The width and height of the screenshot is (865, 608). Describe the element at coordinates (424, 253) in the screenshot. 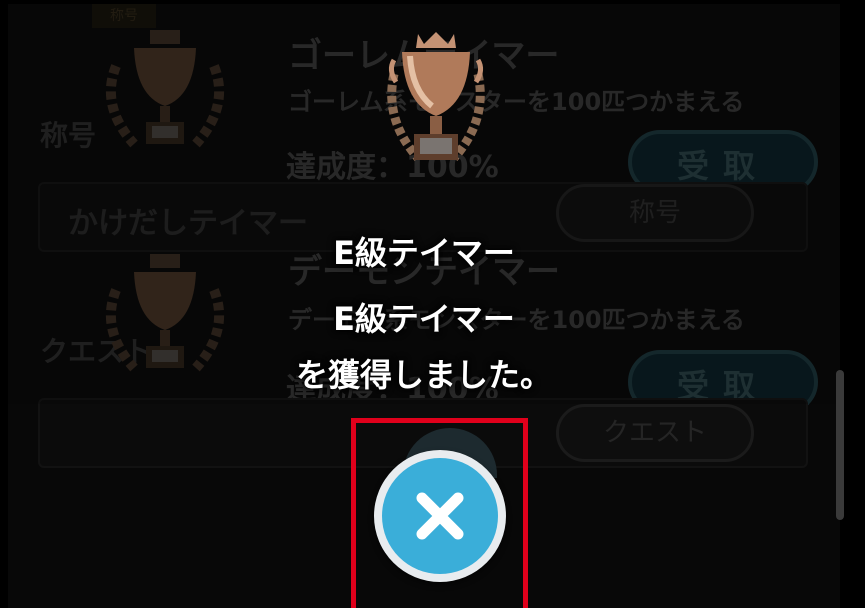

I see `reward-title: E級テイマー` at that location.